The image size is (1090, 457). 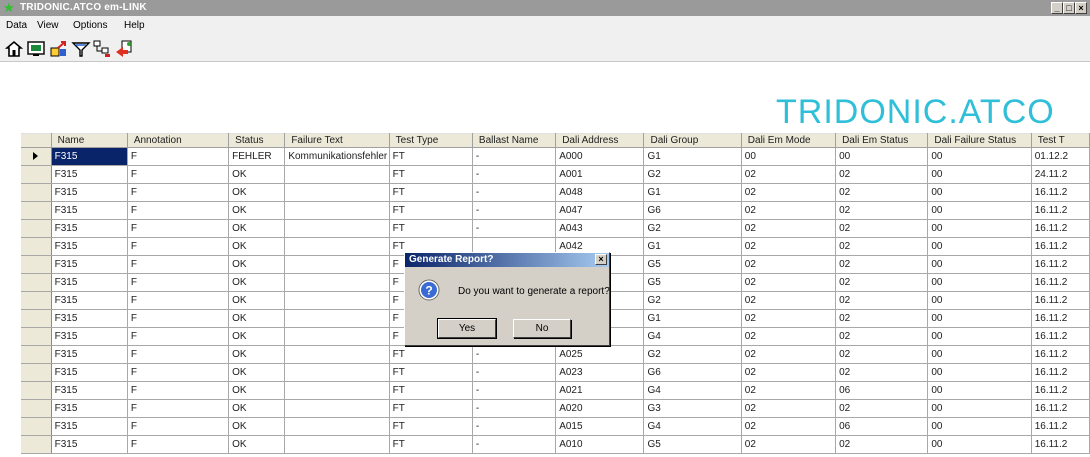 I want to click on table-cell: A001, so click(x=600, y=174).